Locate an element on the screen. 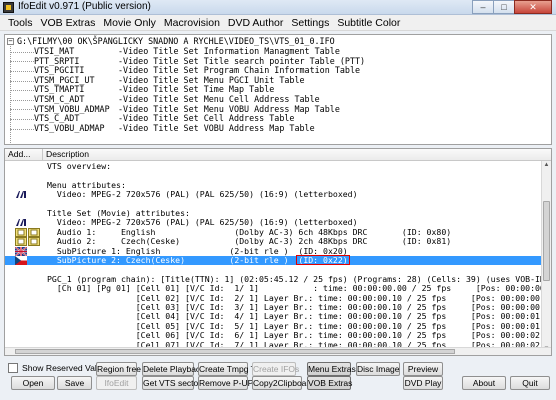 The image size is (556, 400). list-header: Add... Description is located at coordinates (278, 155).